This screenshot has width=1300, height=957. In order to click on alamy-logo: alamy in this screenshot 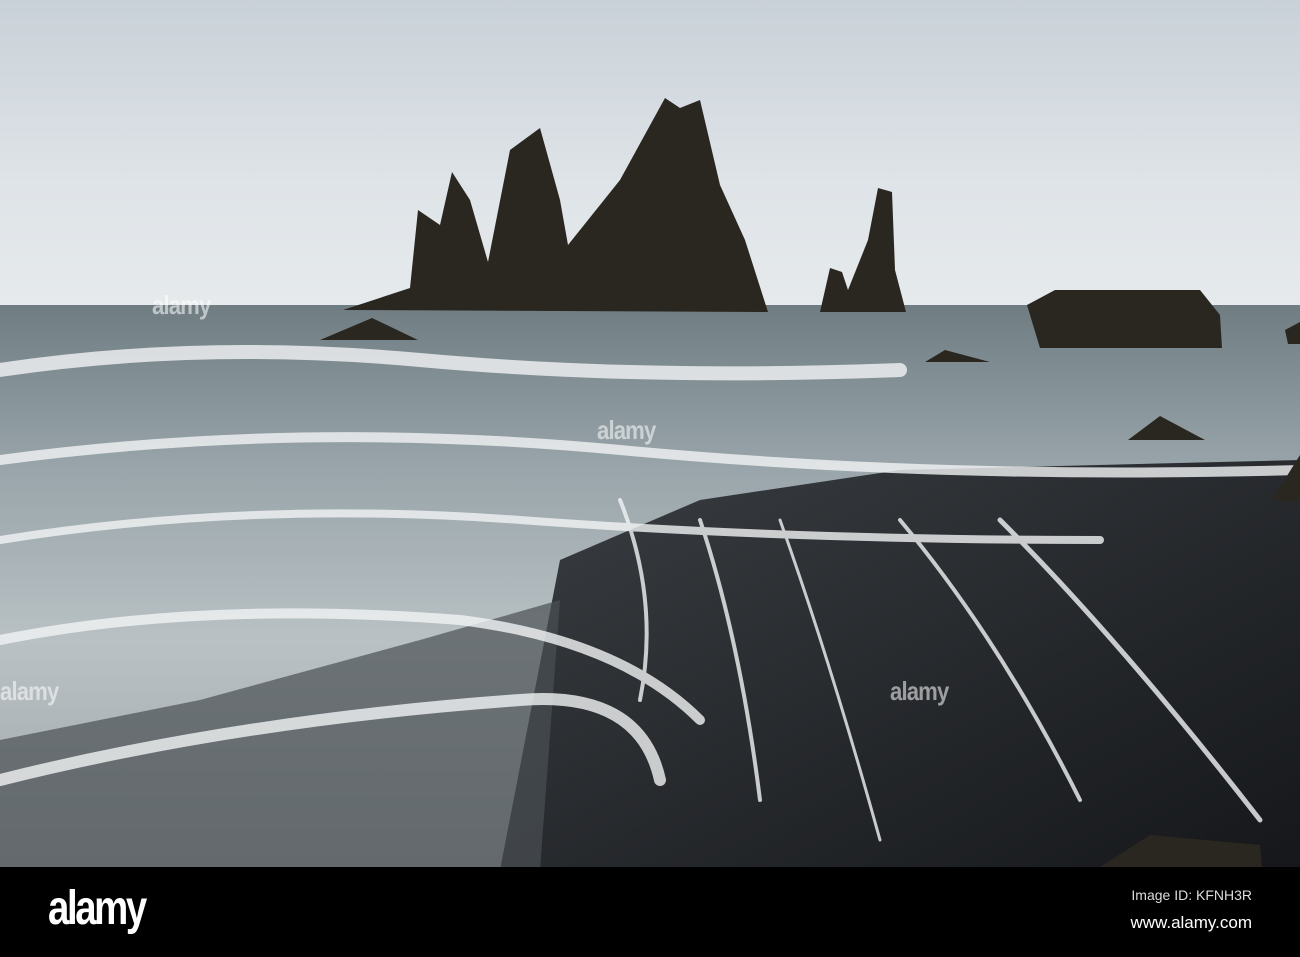, I will do `click(97, 908)`.